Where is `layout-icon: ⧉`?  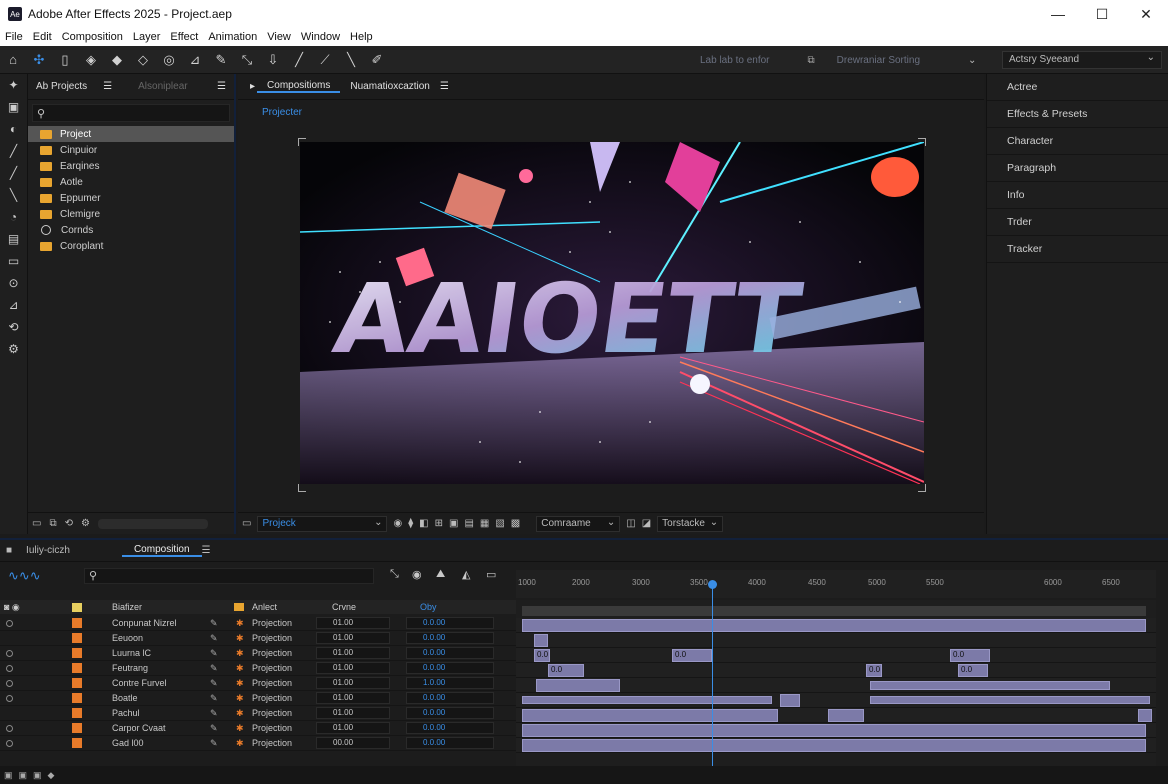
layout-icon: ⧉ is located at coordinates (811, 60).